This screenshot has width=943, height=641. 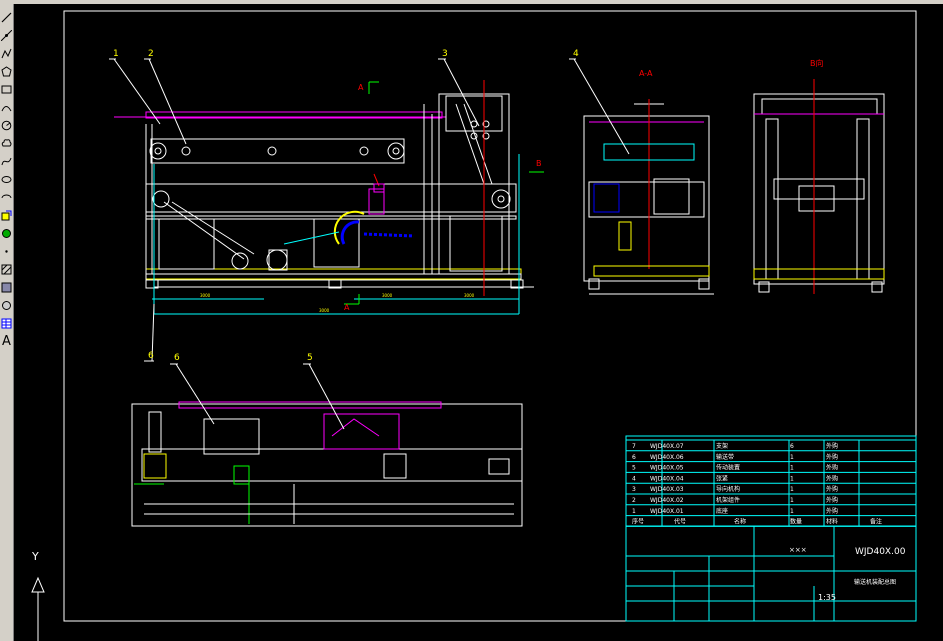 What do you see at coordinates (6, 35) in the screenshot?
I see `construction-line-icon` at bounding box center [6, 35].